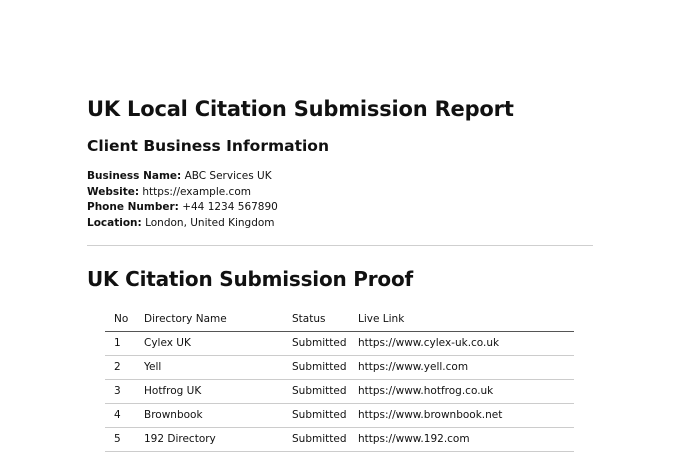 The image size is (680, 459). Describe the element at coordinates (113, 191) in the screenshot. I see `website-label: Website:` at that location.